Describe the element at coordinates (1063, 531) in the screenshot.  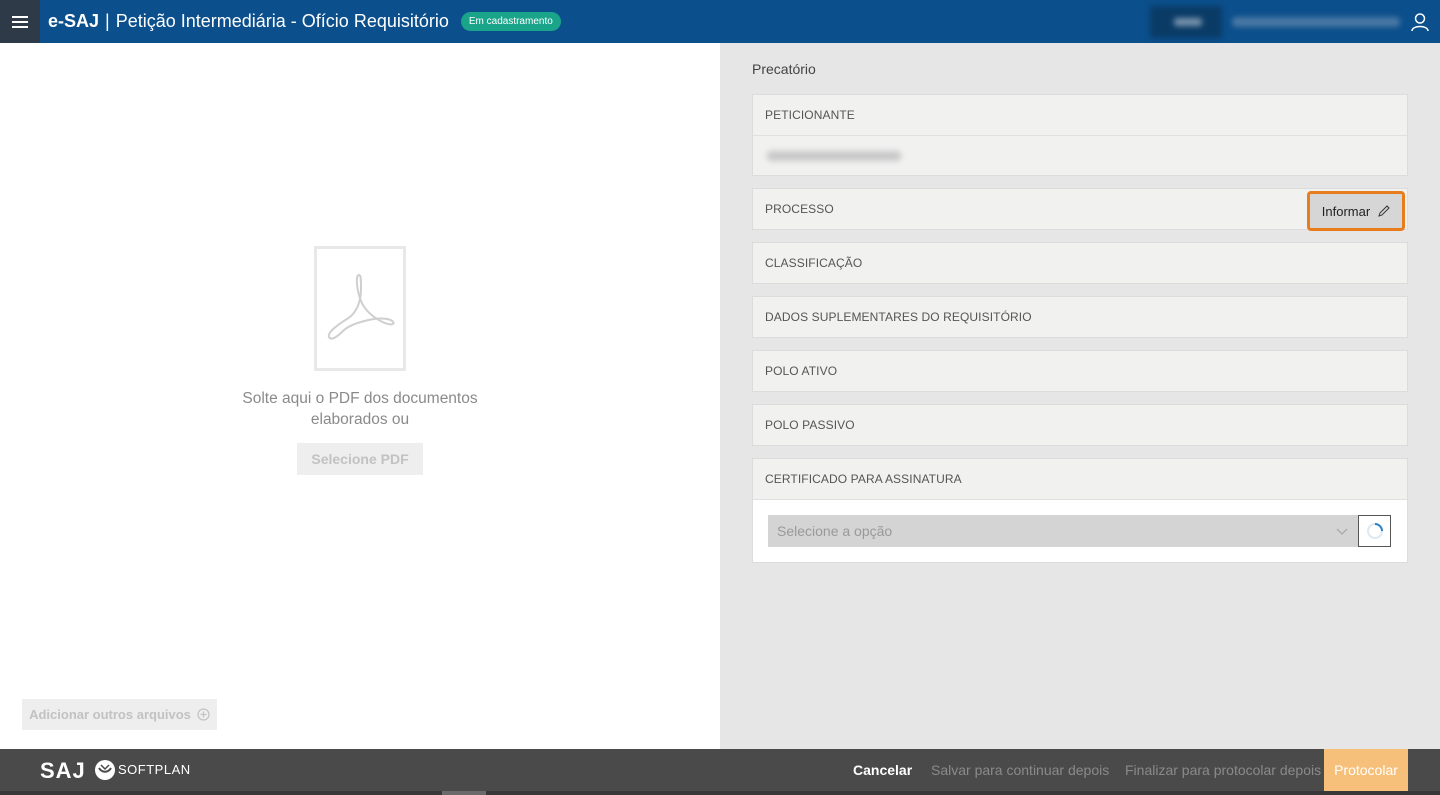
I see `certificate-select: Selecione a opção` at that location.